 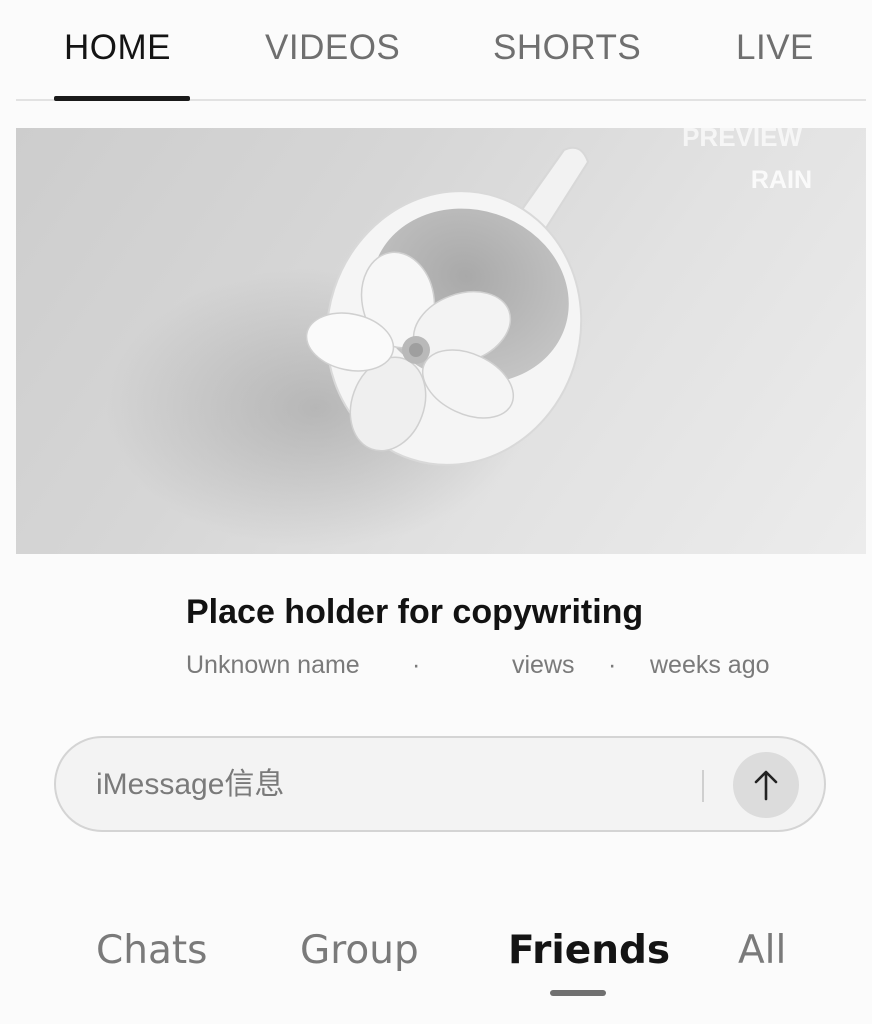 I want to click on input-cursor-divider, so click(x=703, y=786).